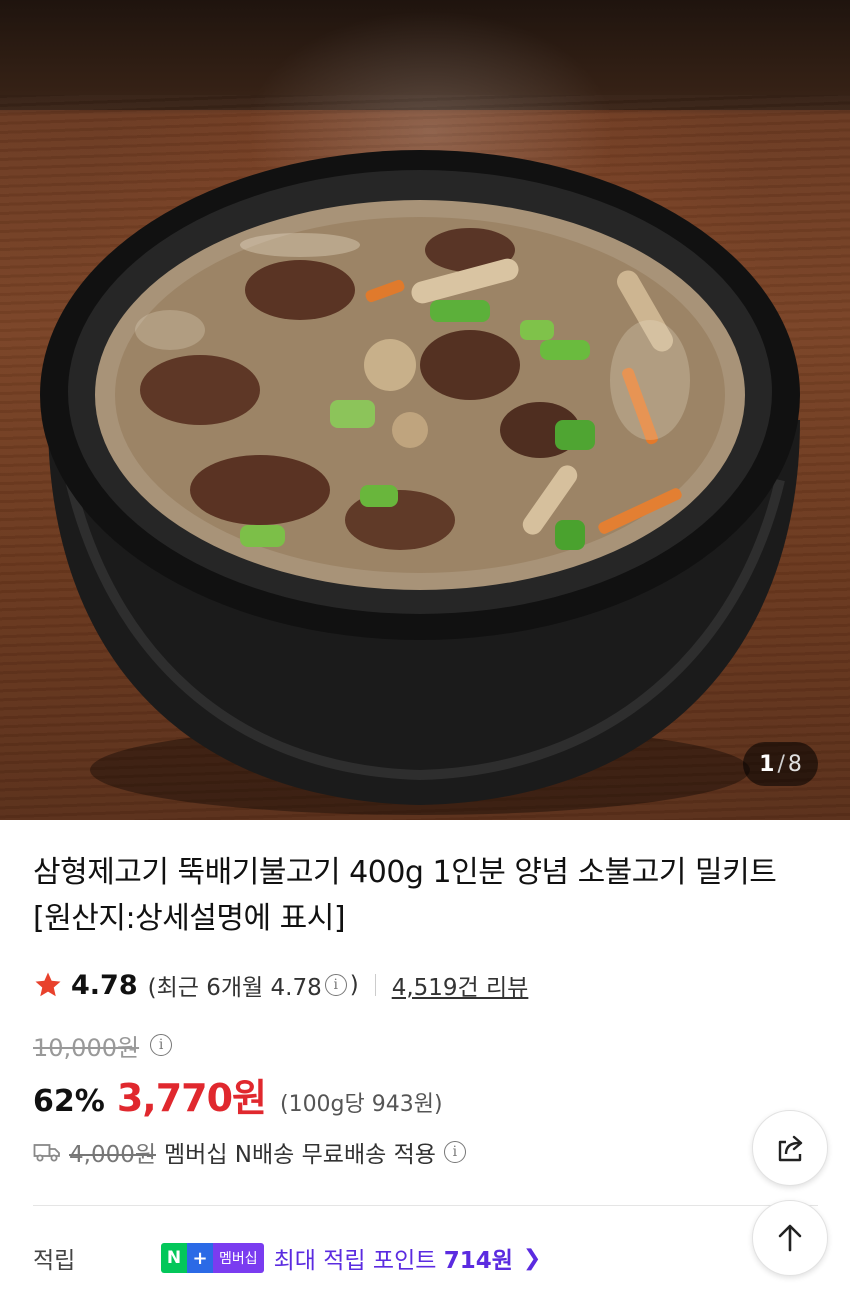 This screenshot has width=850, height=1315. I want to click on divider, so click(375, 985).